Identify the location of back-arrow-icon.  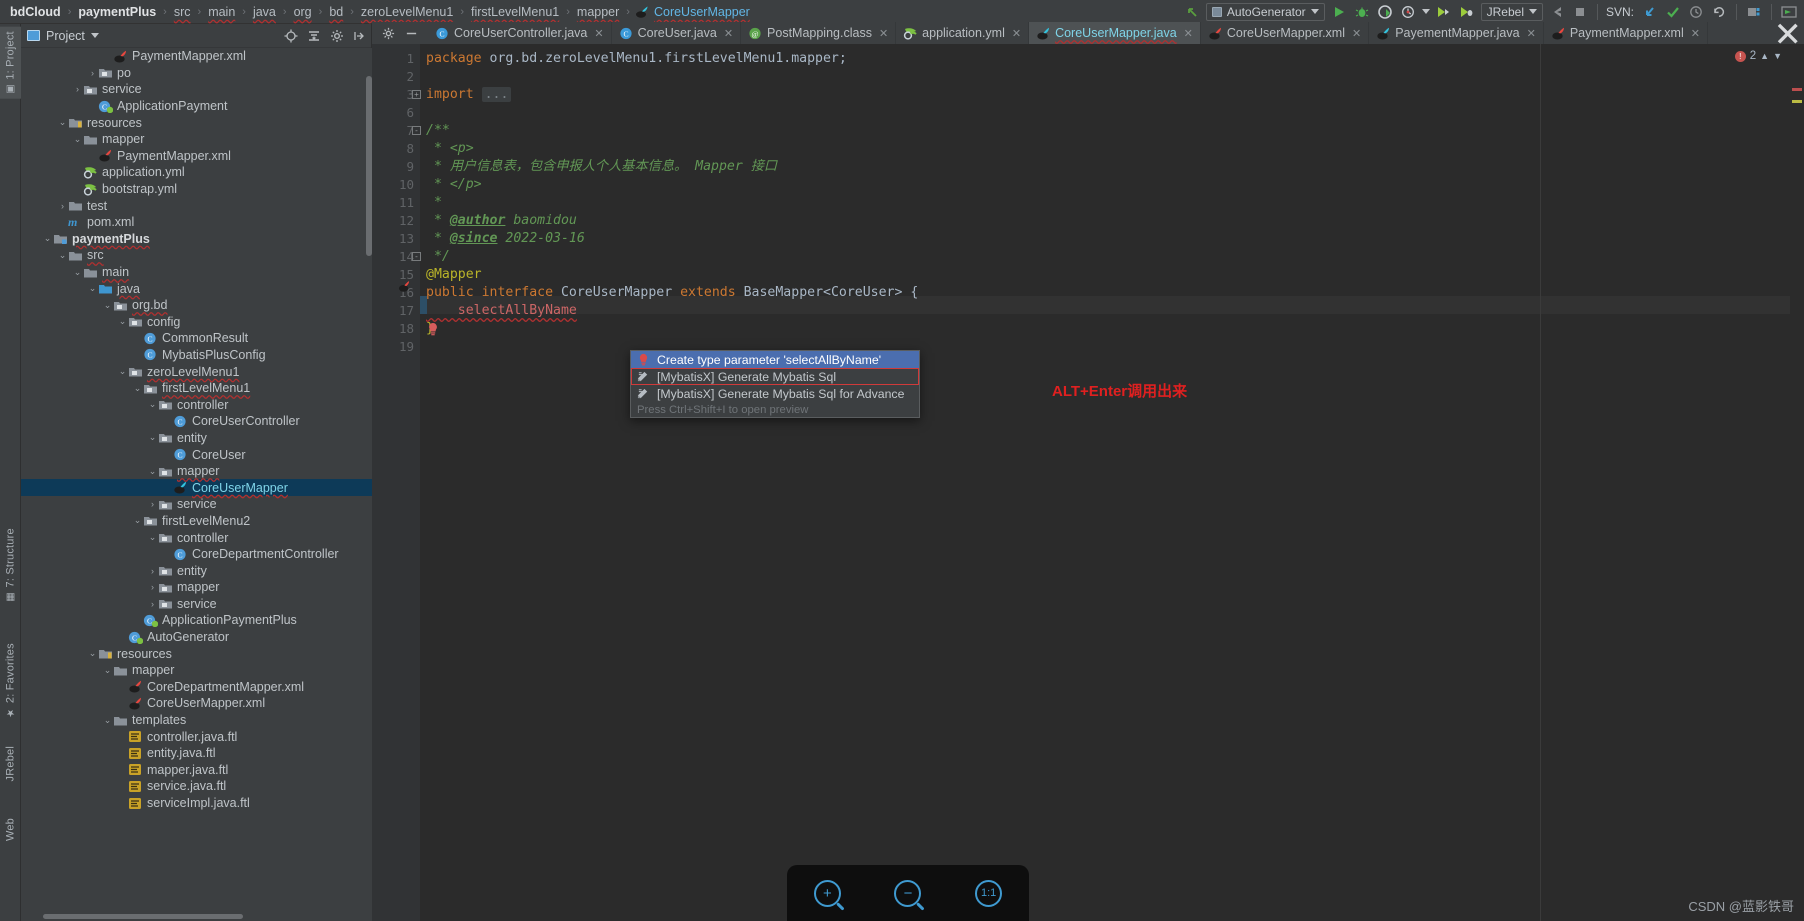
(1192, 12).